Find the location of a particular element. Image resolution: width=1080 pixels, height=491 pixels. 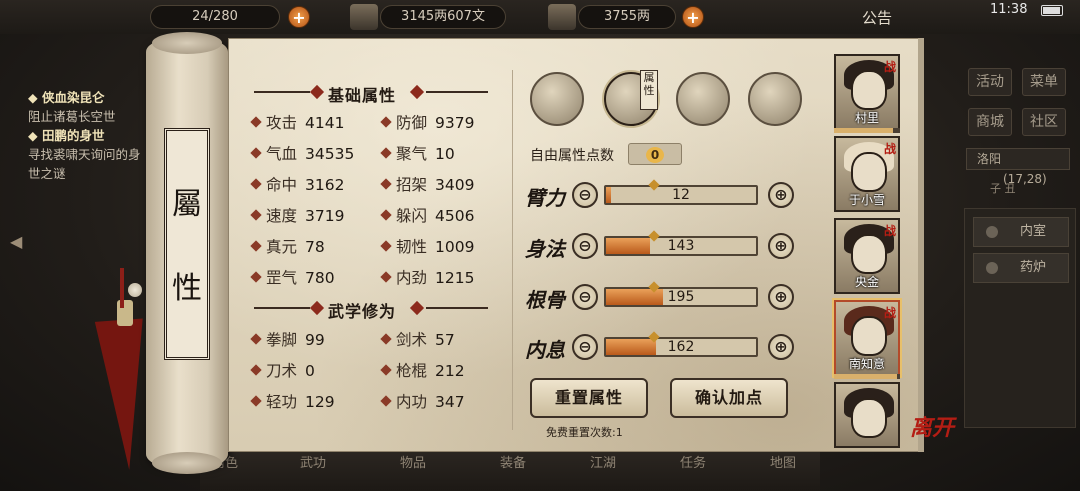

free-reset-count: 免费重置次数:1 is located at coordinates (584, 432).